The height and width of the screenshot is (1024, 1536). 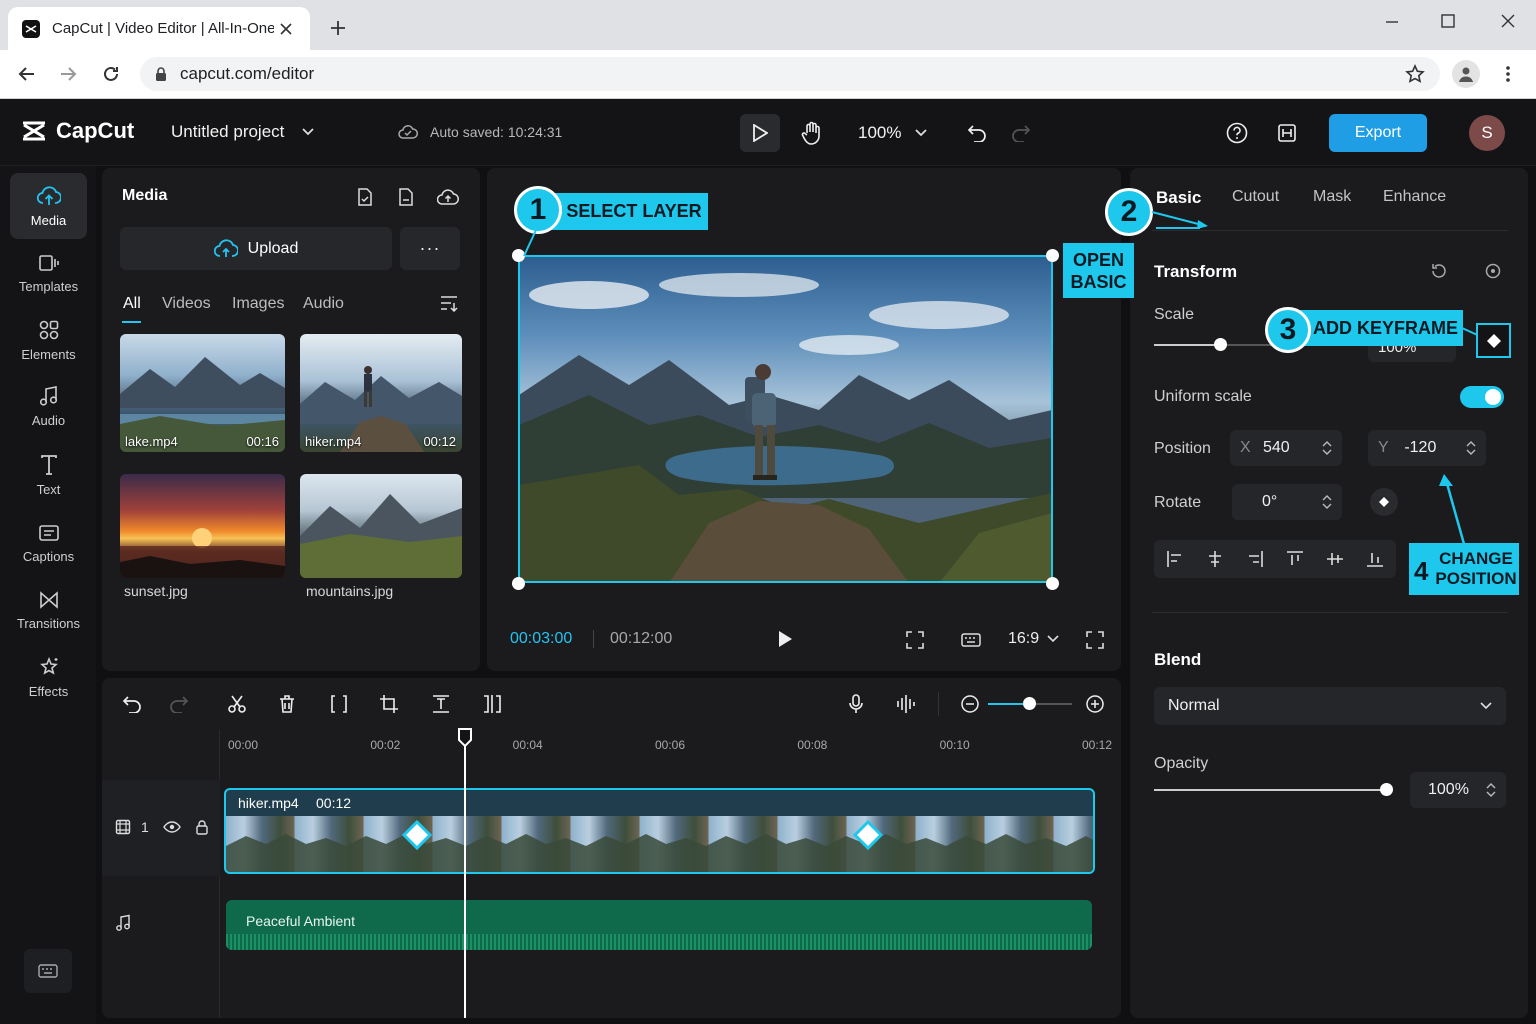 What do you see at coordinates (339, 704) in the screenshot?
I see `freeze-frame-icon` at bounding box center [339, 704].